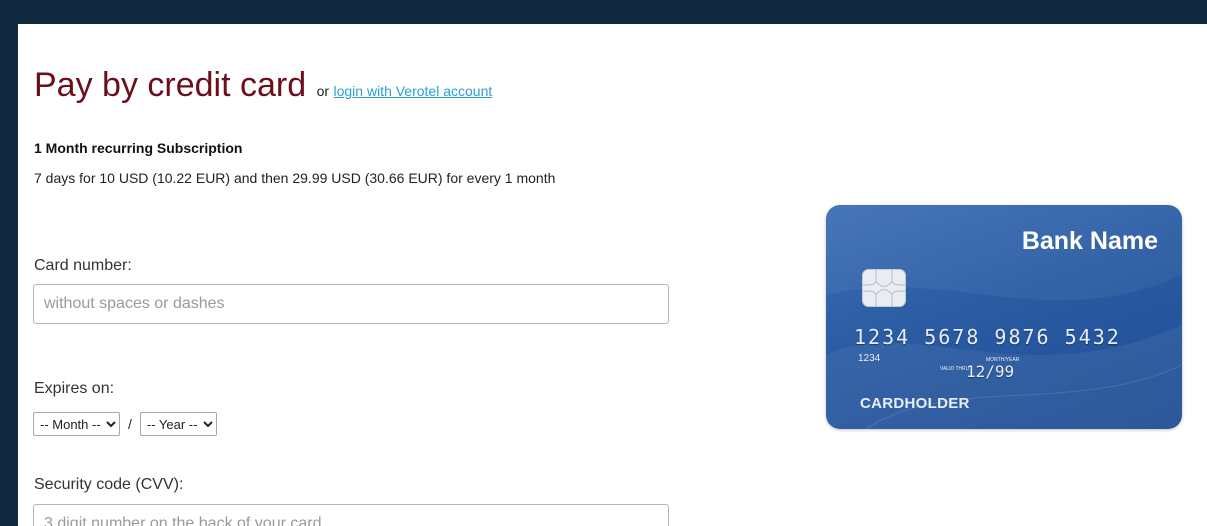 The width and height of the screenshot is (1207, 526). I want to click on login-verotel-link: login with Verotel account, so click(412, 91).